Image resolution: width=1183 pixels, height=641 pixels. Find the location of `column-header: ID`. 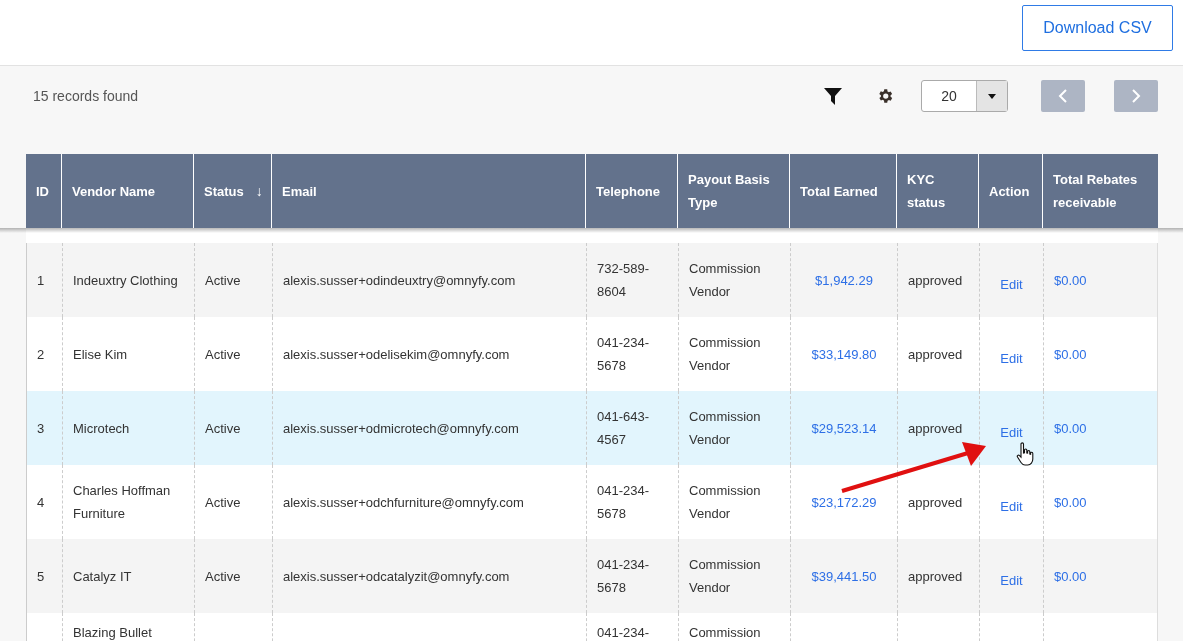

column-header: ID is located at coordinates (42, 191).